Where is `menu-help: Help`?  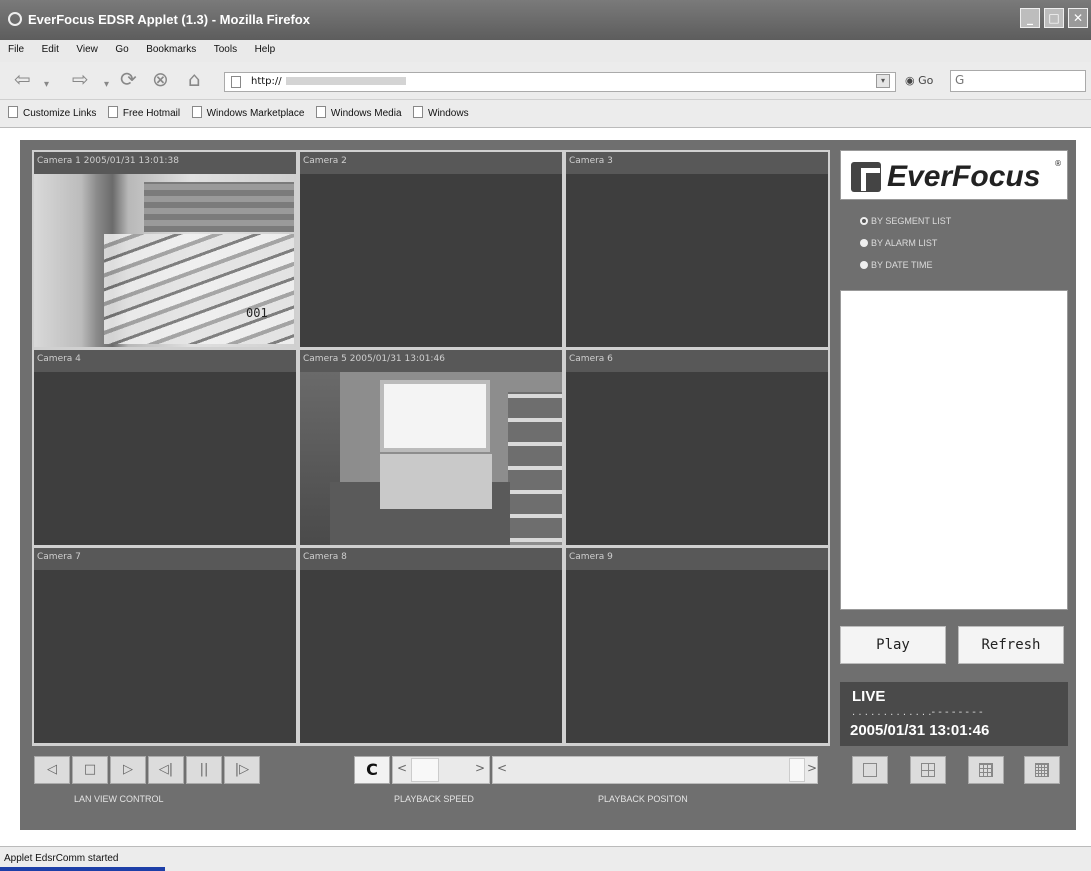 menu-help: Help is located at coordinates (264, 47).